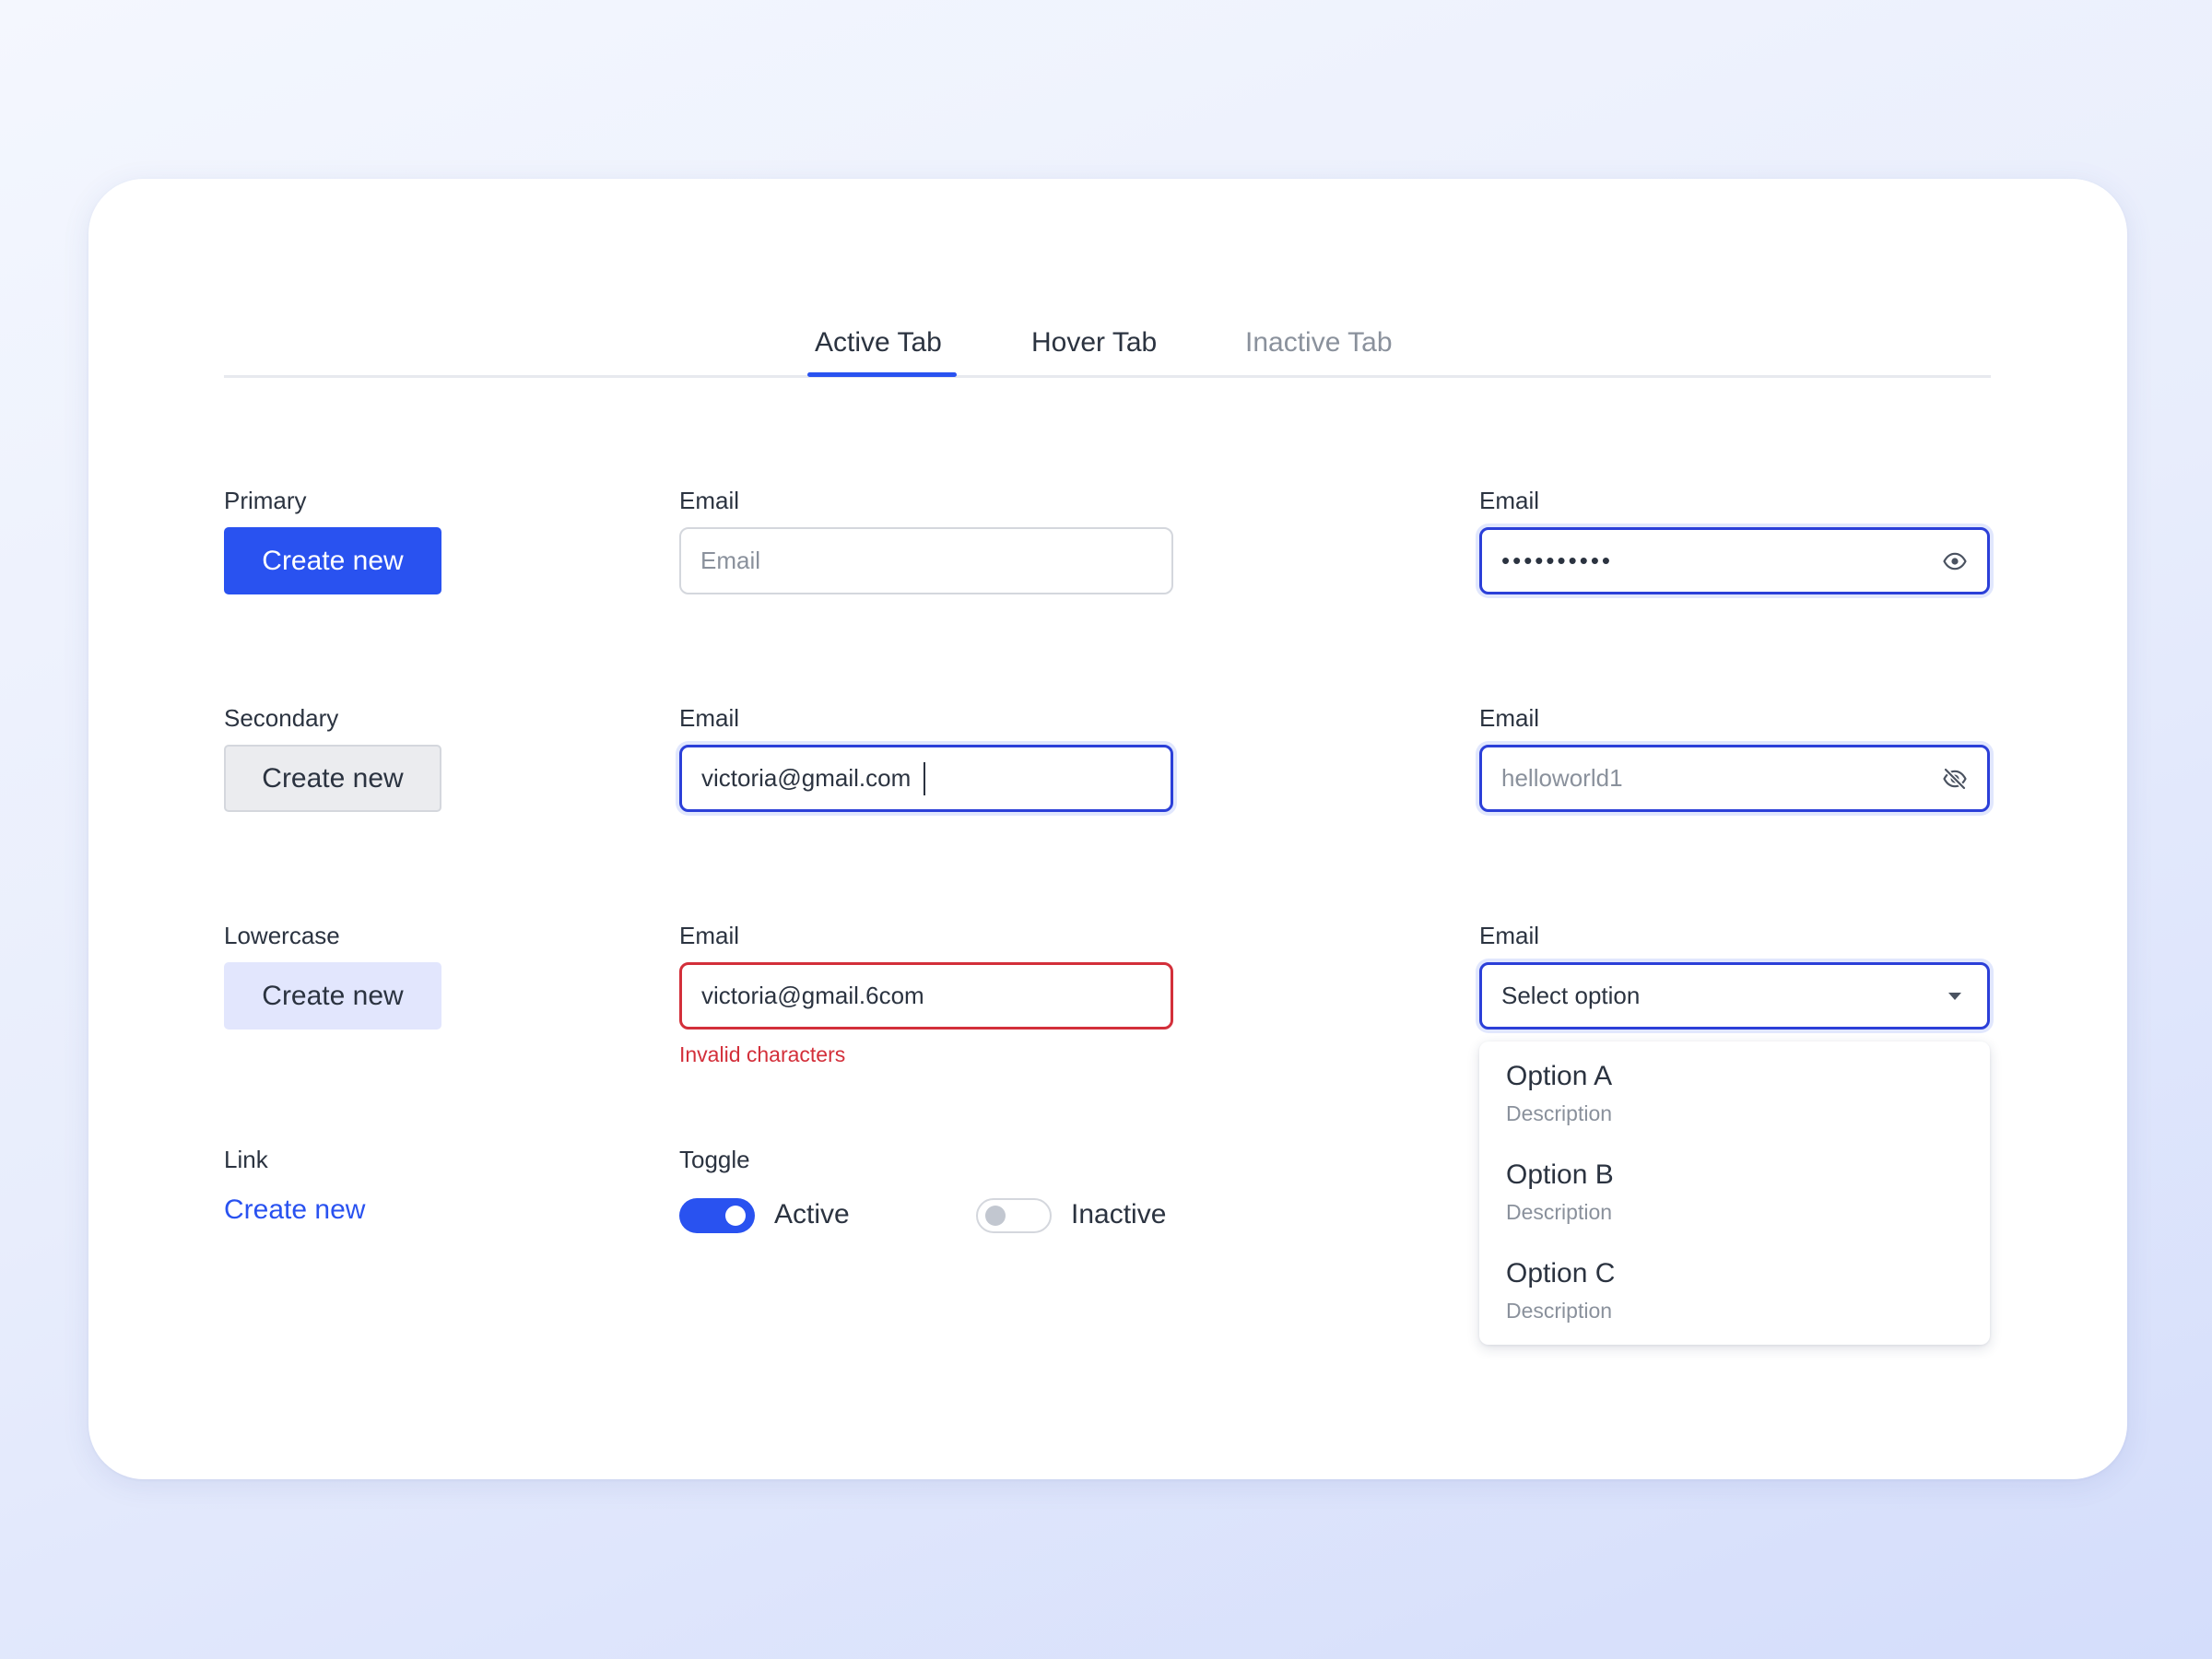 The image size is (2212, 1659). I want to click on password-dots: ••••••••••, so click(1557, 560).